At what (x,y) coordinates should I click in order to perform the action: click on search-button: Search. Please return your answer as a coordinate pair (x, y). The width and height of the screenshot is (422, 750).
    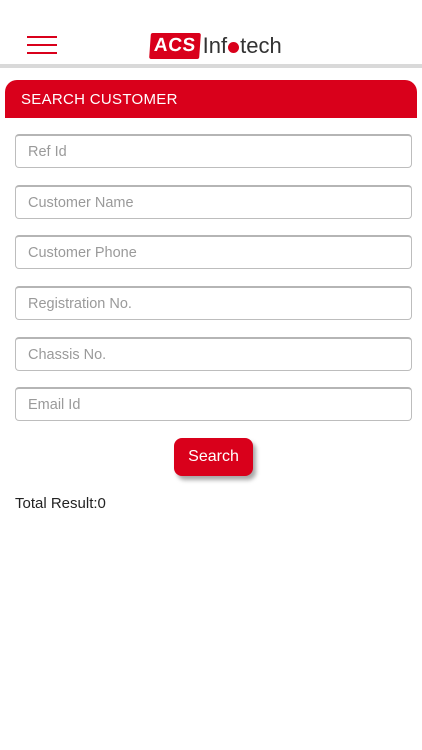
    Looking at the image, I should click on (213, 457).